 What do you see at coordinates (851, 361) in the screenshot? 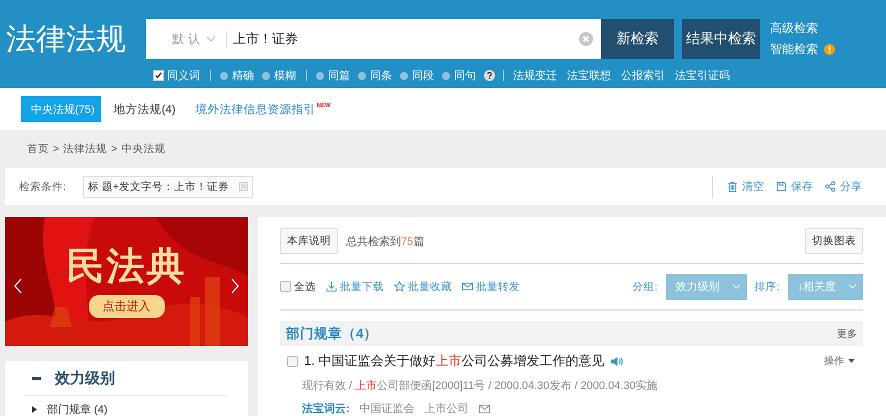
I see `caret-icon` at bounding box center [851, 361].